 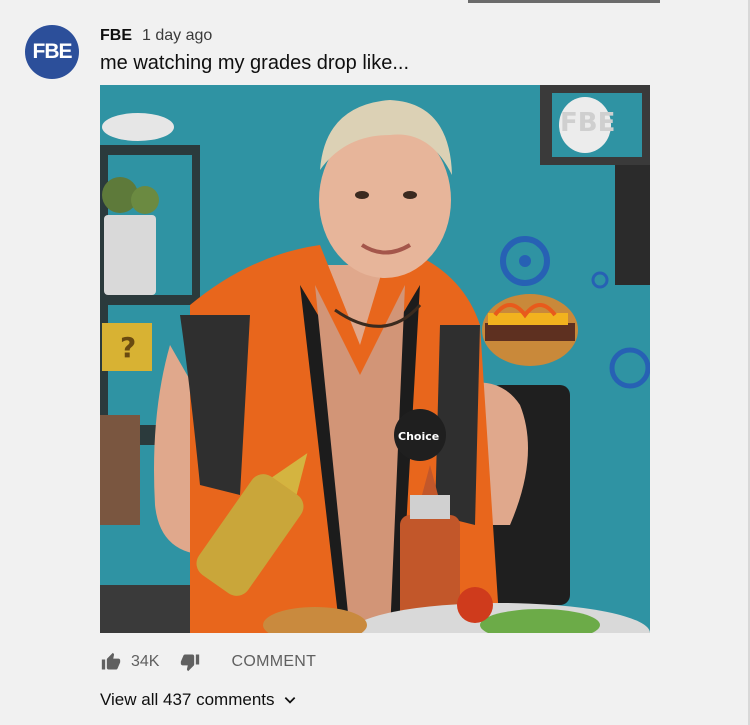 I want to click on shirt-logo-text: Choice, so click(x=418, y=436).